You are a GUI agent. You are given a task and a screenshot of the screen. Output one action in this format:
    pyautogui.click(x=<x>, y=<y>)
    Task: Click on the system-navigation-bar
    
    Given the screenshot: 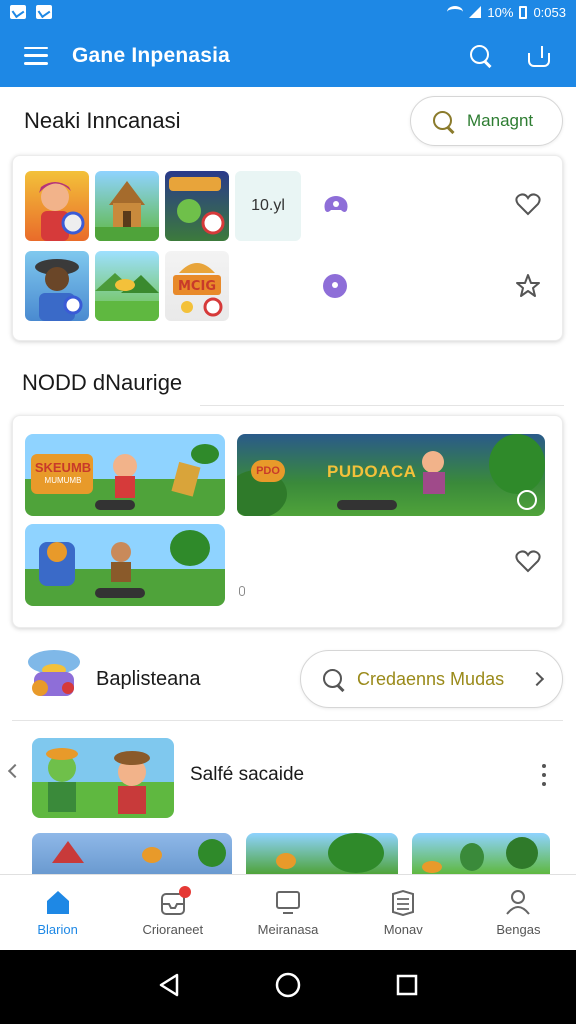 What is the action you would take?
    pyautogui.click(x=288, y=987)
    